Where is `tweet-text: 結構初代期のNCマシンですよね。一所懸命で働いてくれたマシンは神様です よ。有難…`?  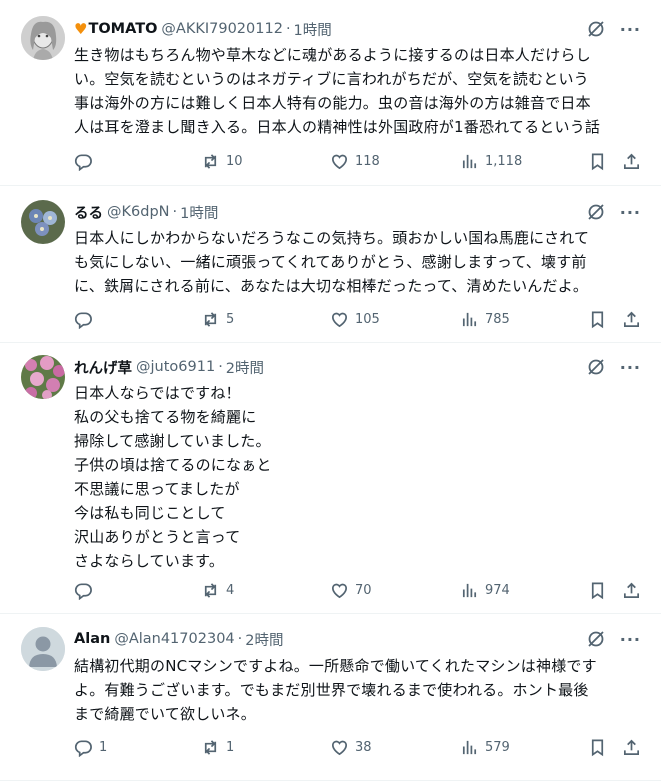 tweet-text: 結構初代期のNCマシンですよね。一所懸命で働いてくれたマシンは神様です よ。有難… is located at coordinates (335, 690).